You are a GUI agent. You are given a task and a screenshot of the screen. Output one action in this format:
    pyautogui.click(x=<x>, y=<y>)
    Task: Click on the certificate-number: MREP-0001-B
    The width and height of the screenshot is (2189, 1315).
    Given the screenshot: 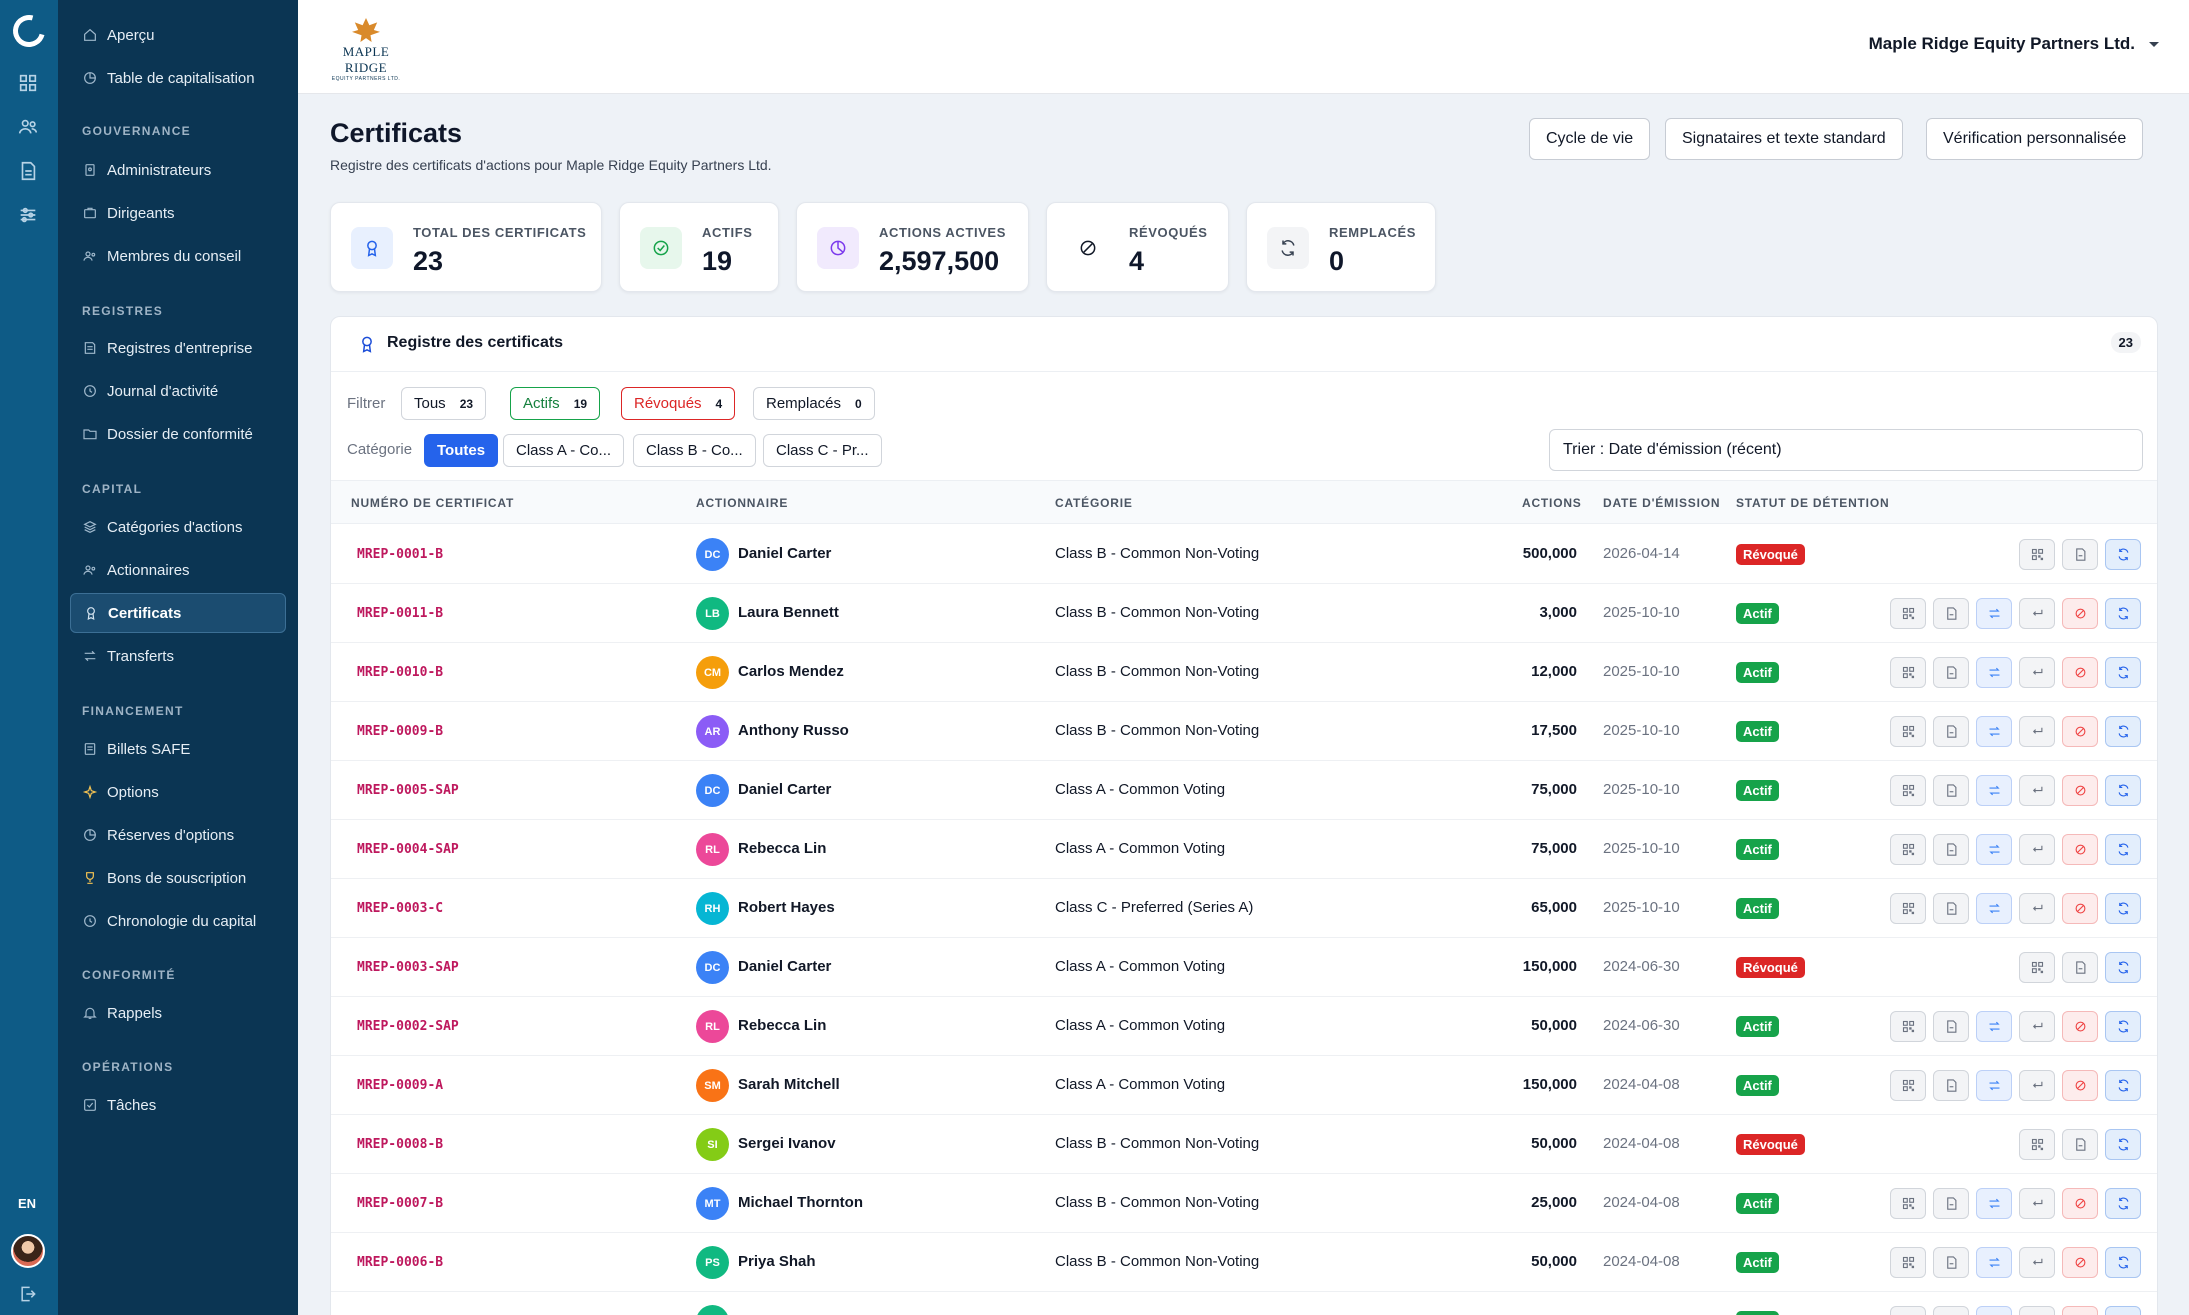 What is the action you would take?
    pyautogui.click(x=400, y=554)
    